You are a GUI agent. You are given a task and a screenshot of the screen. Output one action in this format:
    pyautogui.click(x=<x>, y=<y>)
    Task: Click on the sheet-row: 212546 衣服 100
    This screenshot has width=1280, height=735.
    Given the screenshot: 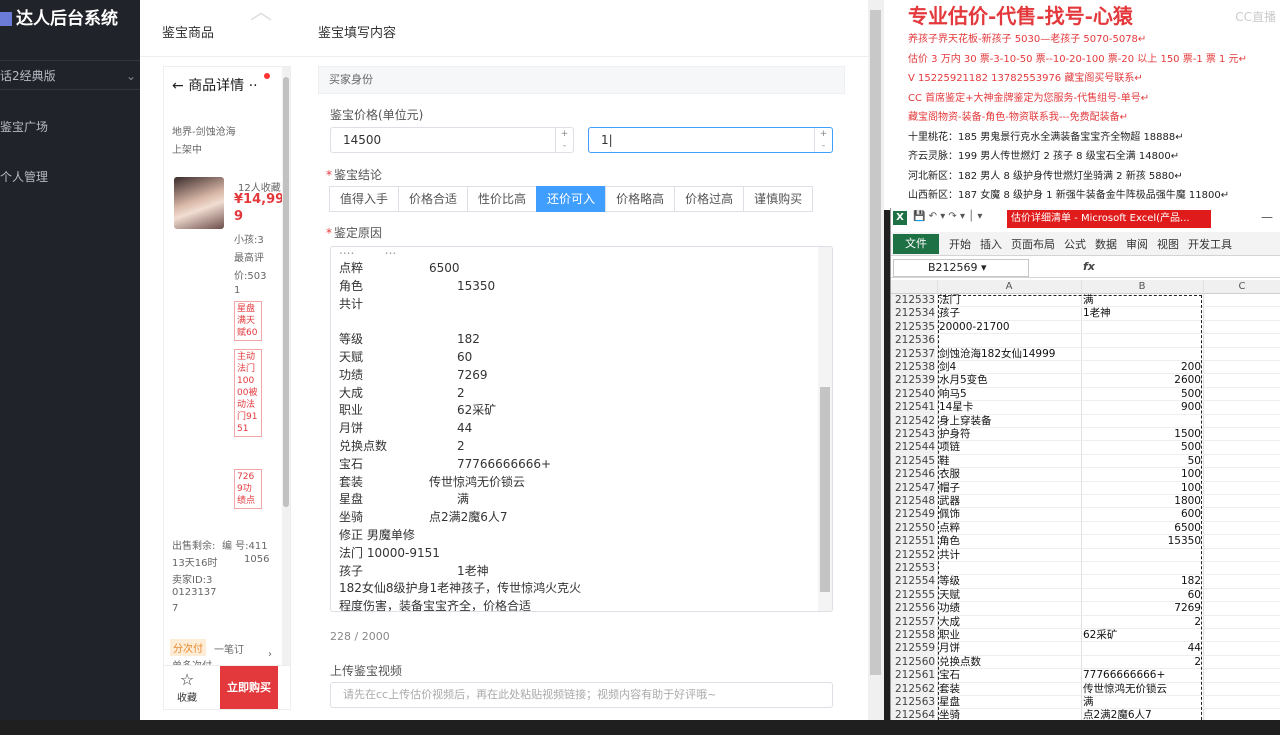 What is the action you would take?
    pyautogui.click(x=1085, y=475)
    